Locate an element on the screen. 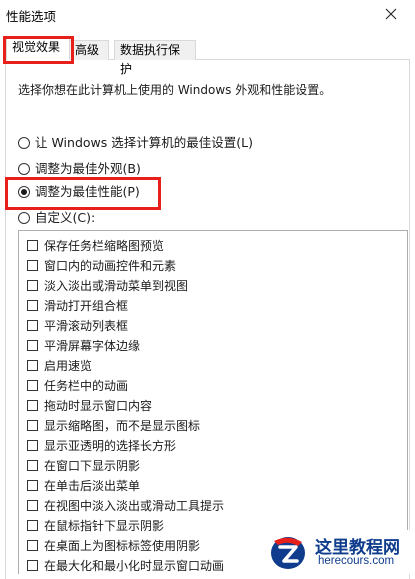 This screenshot has width=415, height=579. close-icon is located at coordinates (391, 14).